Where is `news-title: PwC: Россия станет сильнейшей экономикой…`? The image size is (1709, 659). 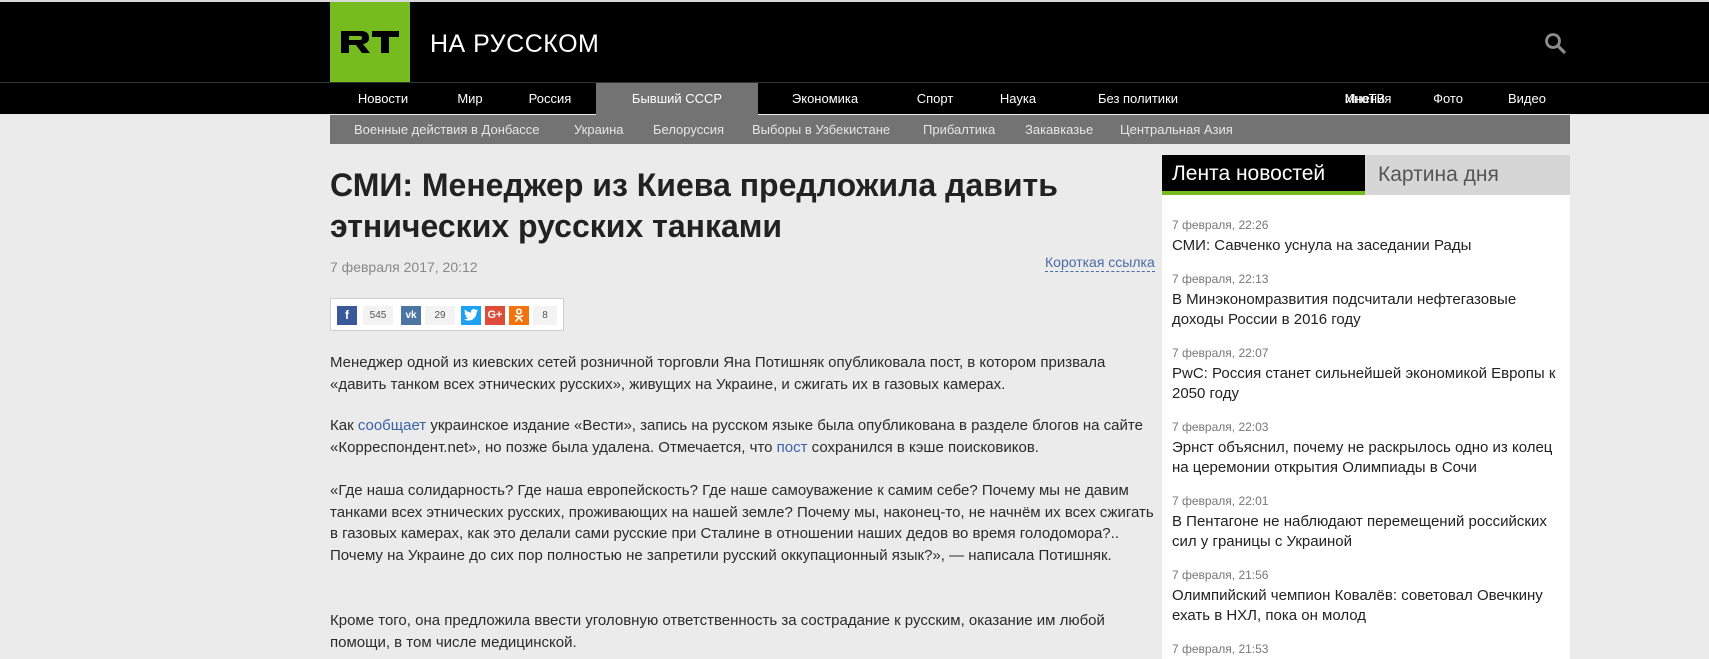 news-title: PwC: Россия станет сильнейшей экономикой… is located at coordinates (1368, 384).